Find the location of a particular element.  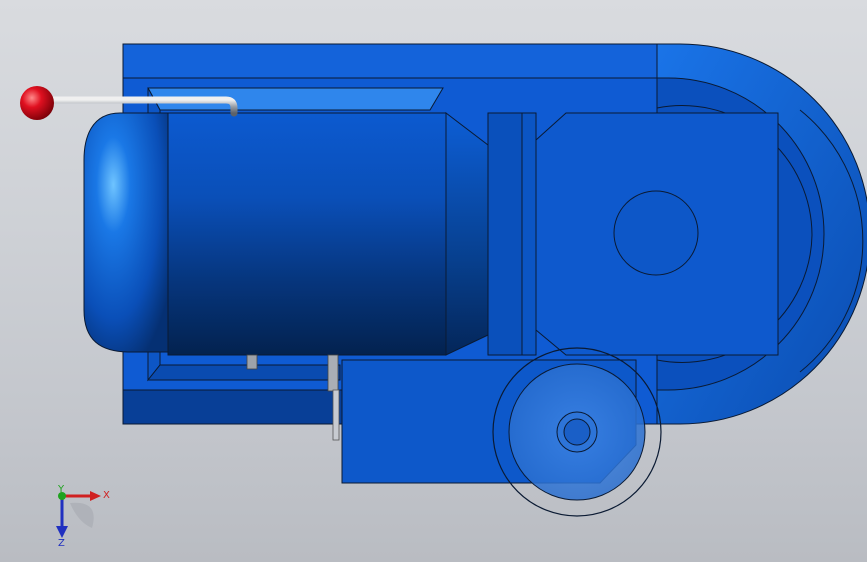

y-axis-label: Y is located at coordinates (61, 489).